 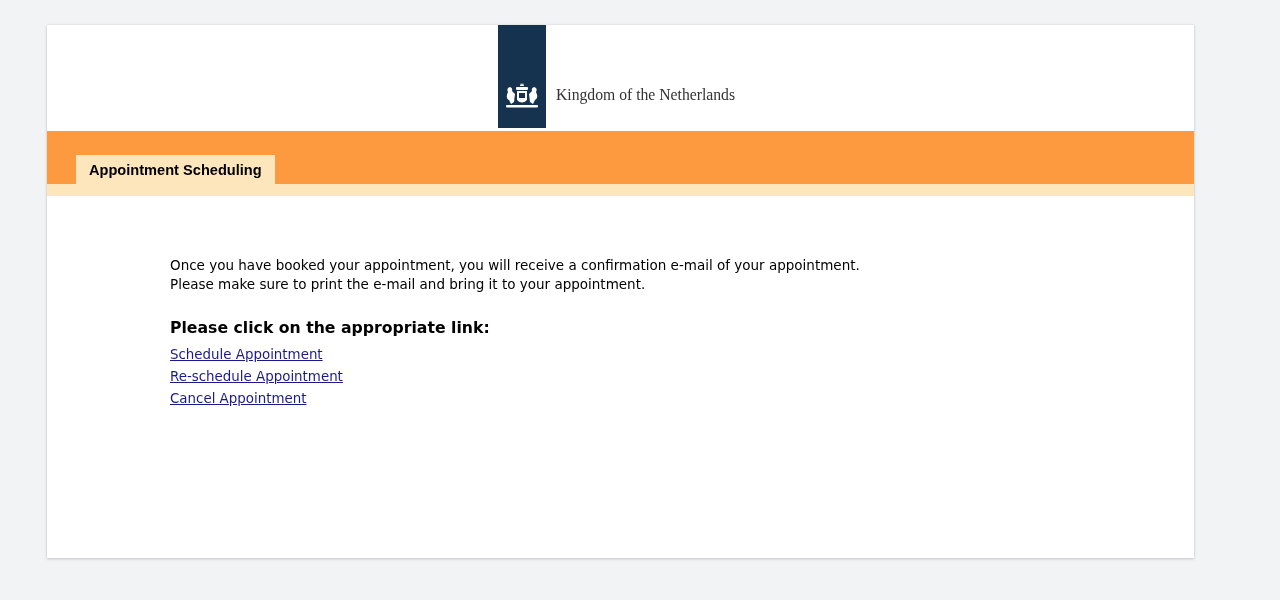 What do you see at coordinates (408, 284) in the screenshot?
I see `info-text: Please make sure to print the e-mail and bring it to your appointment.` at bounding box center [408, 284].